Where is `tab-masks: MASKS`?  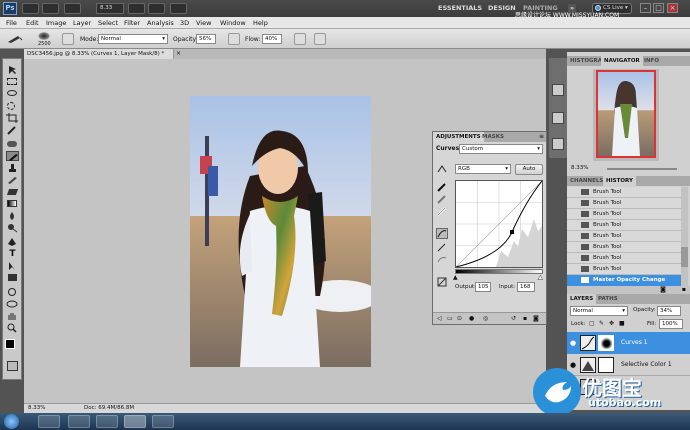
tab-masks: MASKS is located at coordinates (493, 137).